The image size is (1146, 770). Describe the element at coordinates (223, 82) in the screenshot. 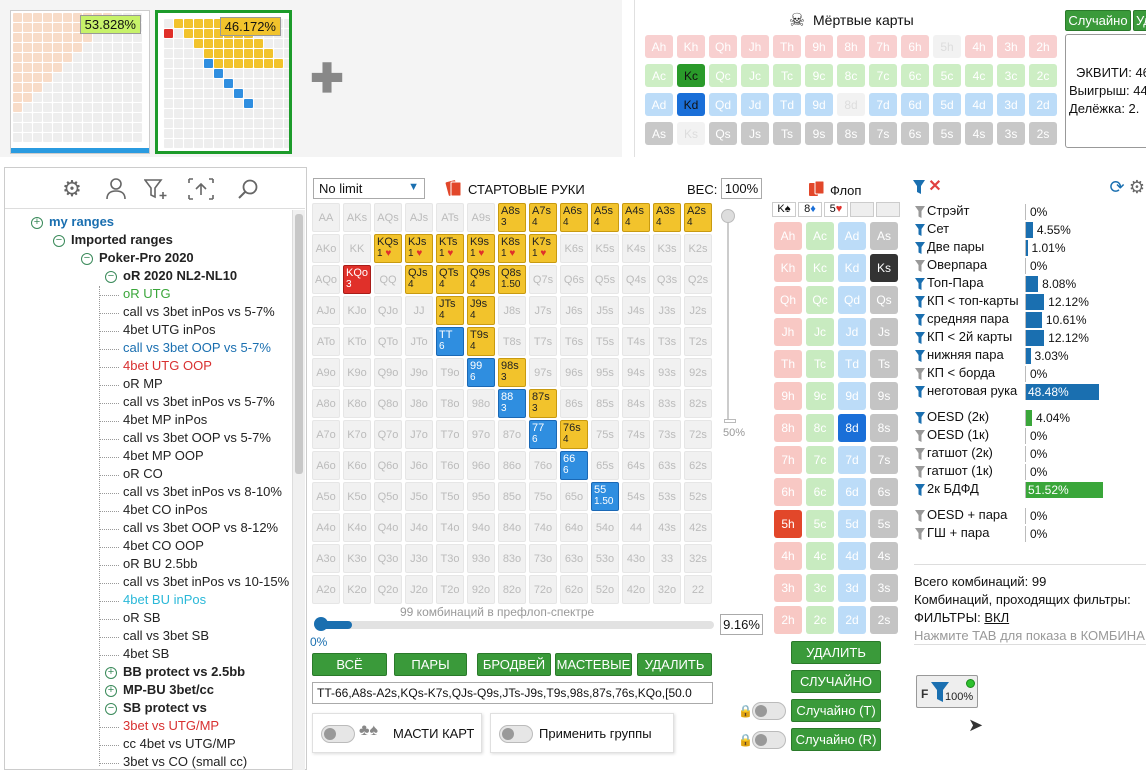

I see `range-thumb-2: 46.172%` at that location.